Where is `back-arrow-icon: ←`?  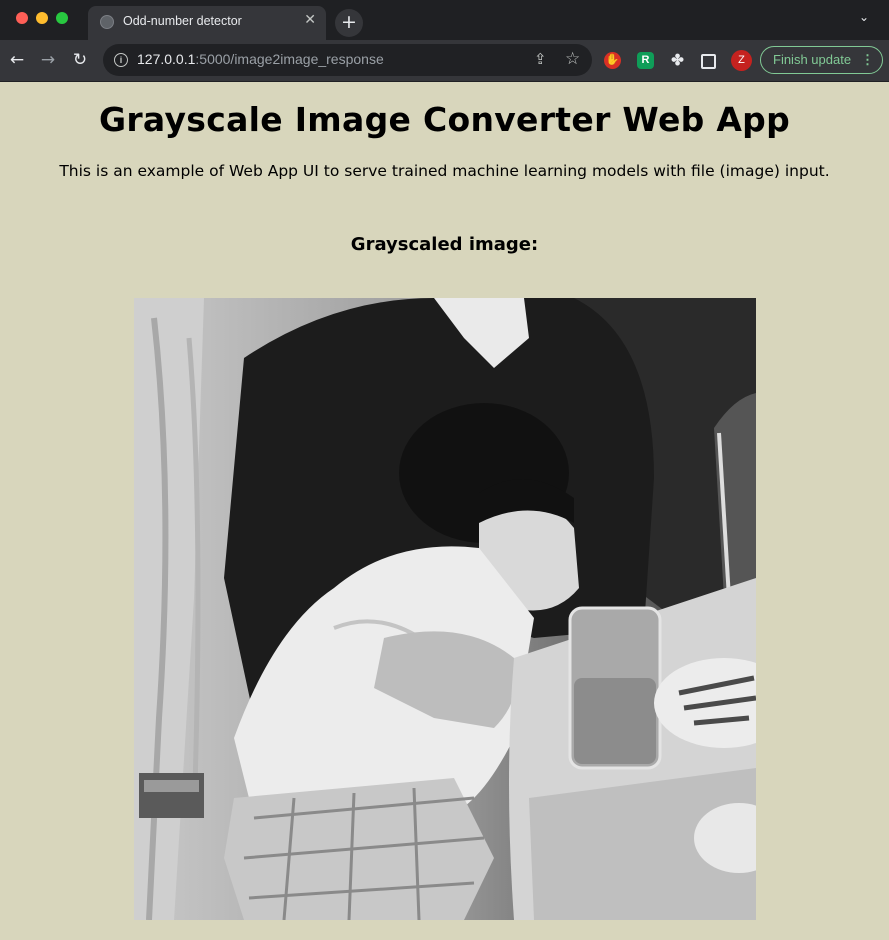
back-arrow-icon: ← is located at coordinates (17, 60).